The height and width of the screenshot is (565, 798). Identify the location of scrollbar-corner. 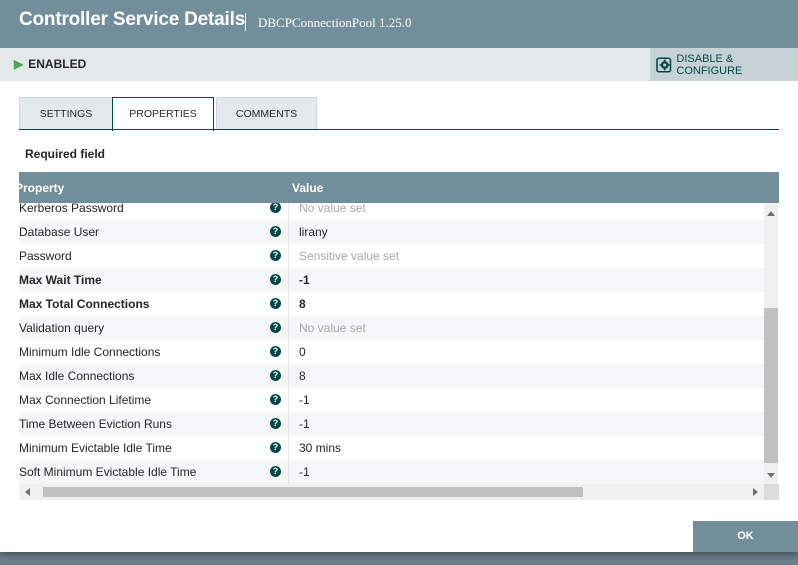
(771, 492).